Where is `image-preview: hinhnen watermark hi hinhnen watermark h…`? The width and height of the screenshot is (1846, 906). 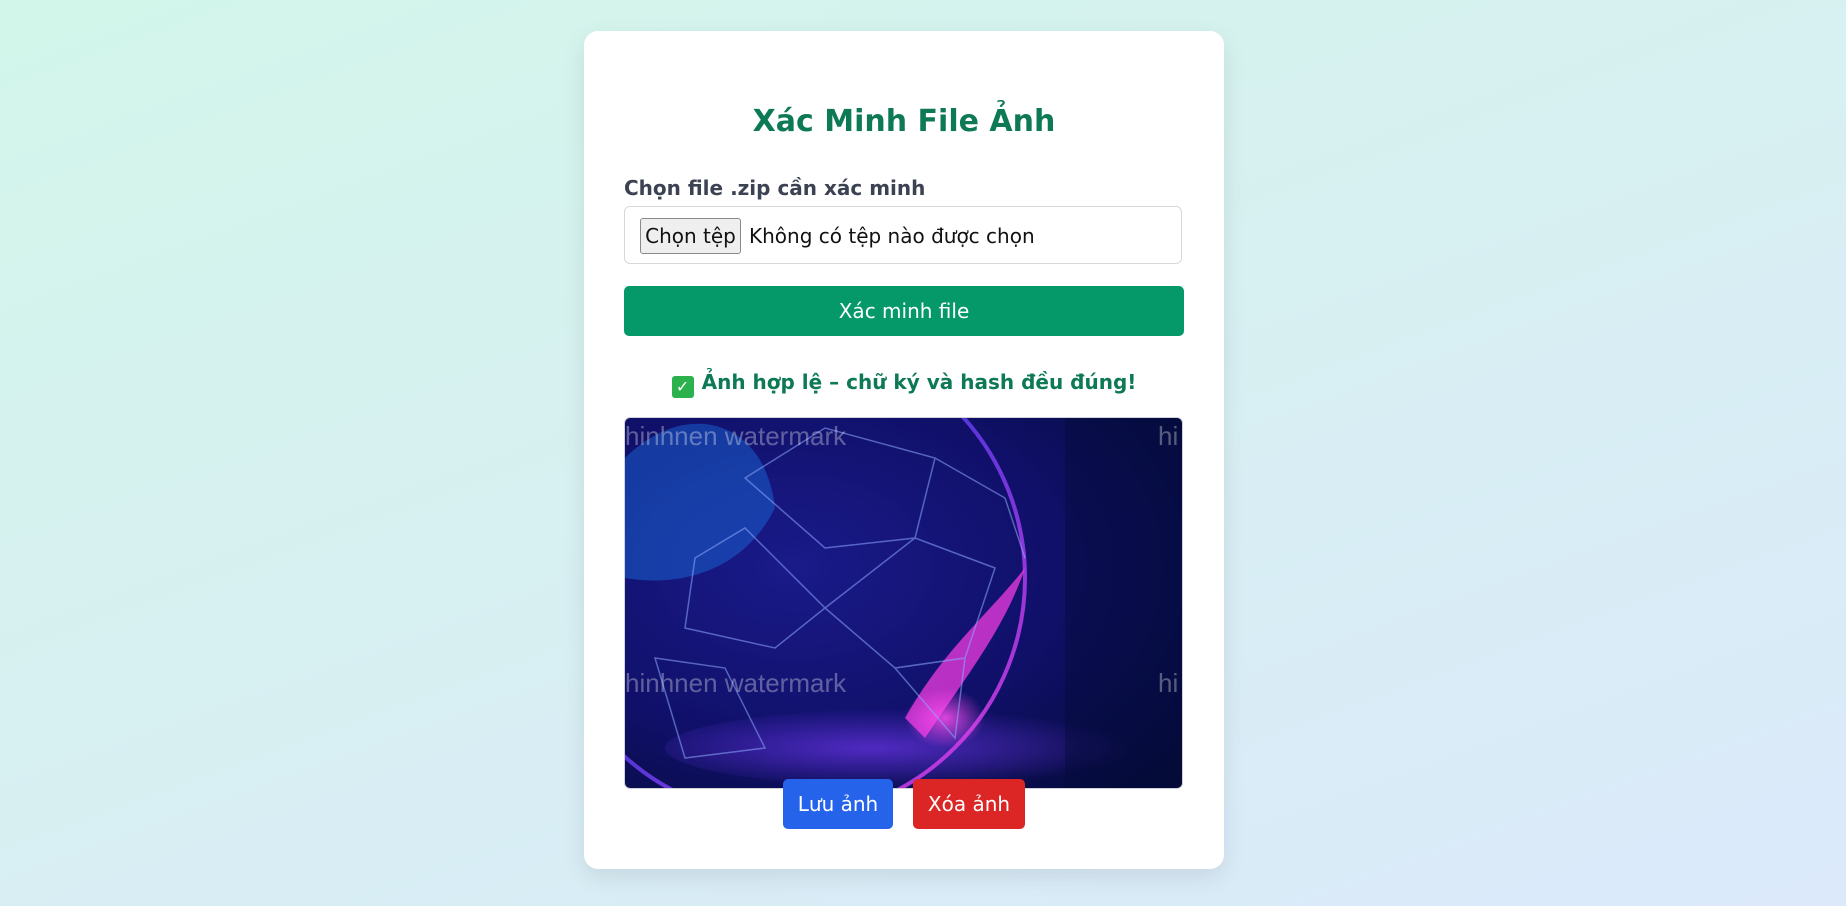
image-preview: hinhnen watermark hi hinhnen watermark h… is located at coordinates (903, 603).